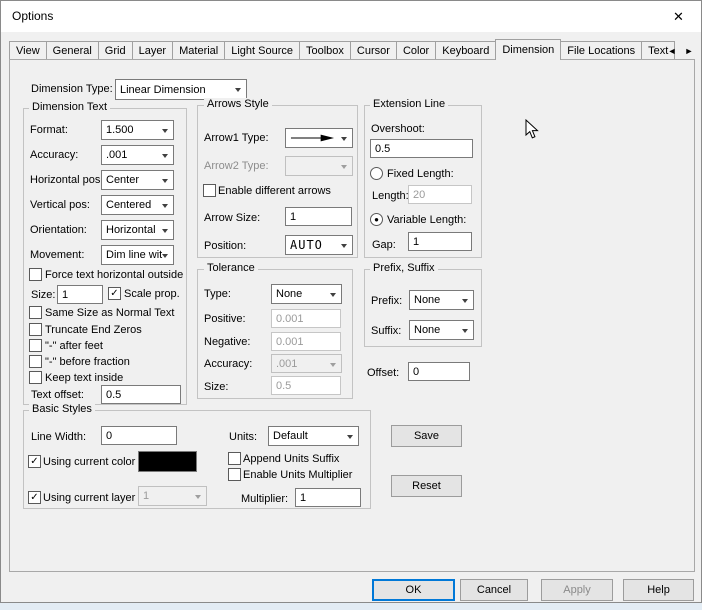  I want to click on tab-cursor: Cursor, so click(373, 50).